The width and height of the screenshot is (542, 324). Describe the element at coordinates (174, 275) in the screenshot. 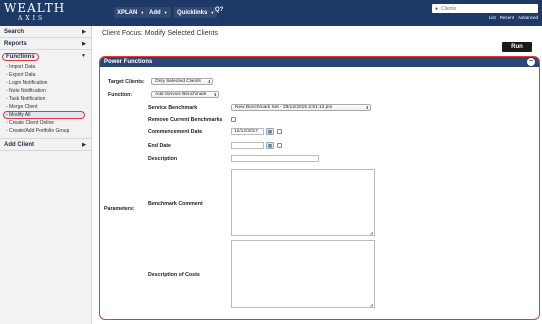

I see `description-of-costs-label: Description of Costs` at that location.